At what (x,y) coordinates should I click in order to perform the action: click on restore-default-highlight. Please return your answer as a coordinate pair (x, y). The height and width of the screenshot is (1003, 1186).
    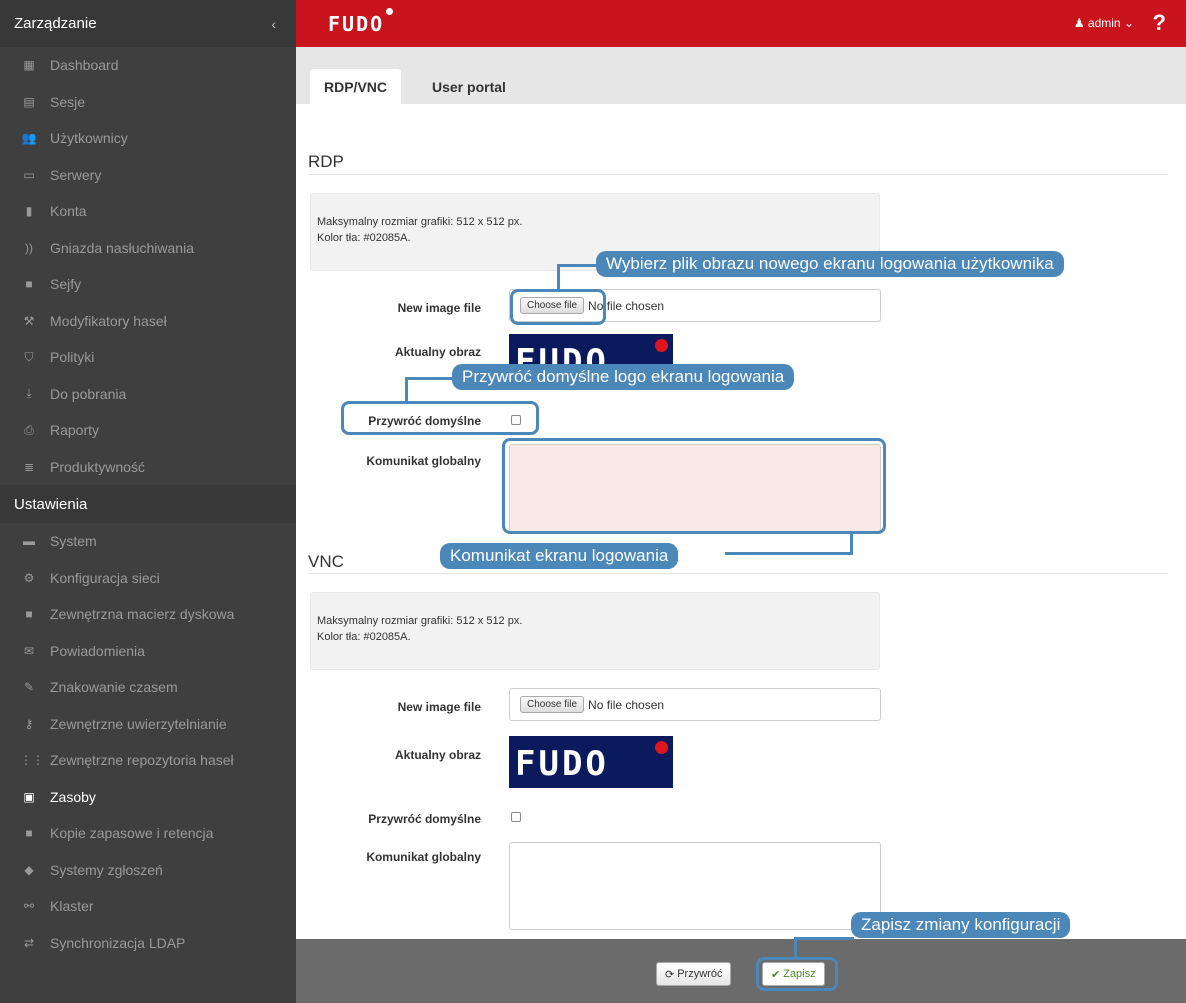
    Looking at the image, I should click on (440, 418).